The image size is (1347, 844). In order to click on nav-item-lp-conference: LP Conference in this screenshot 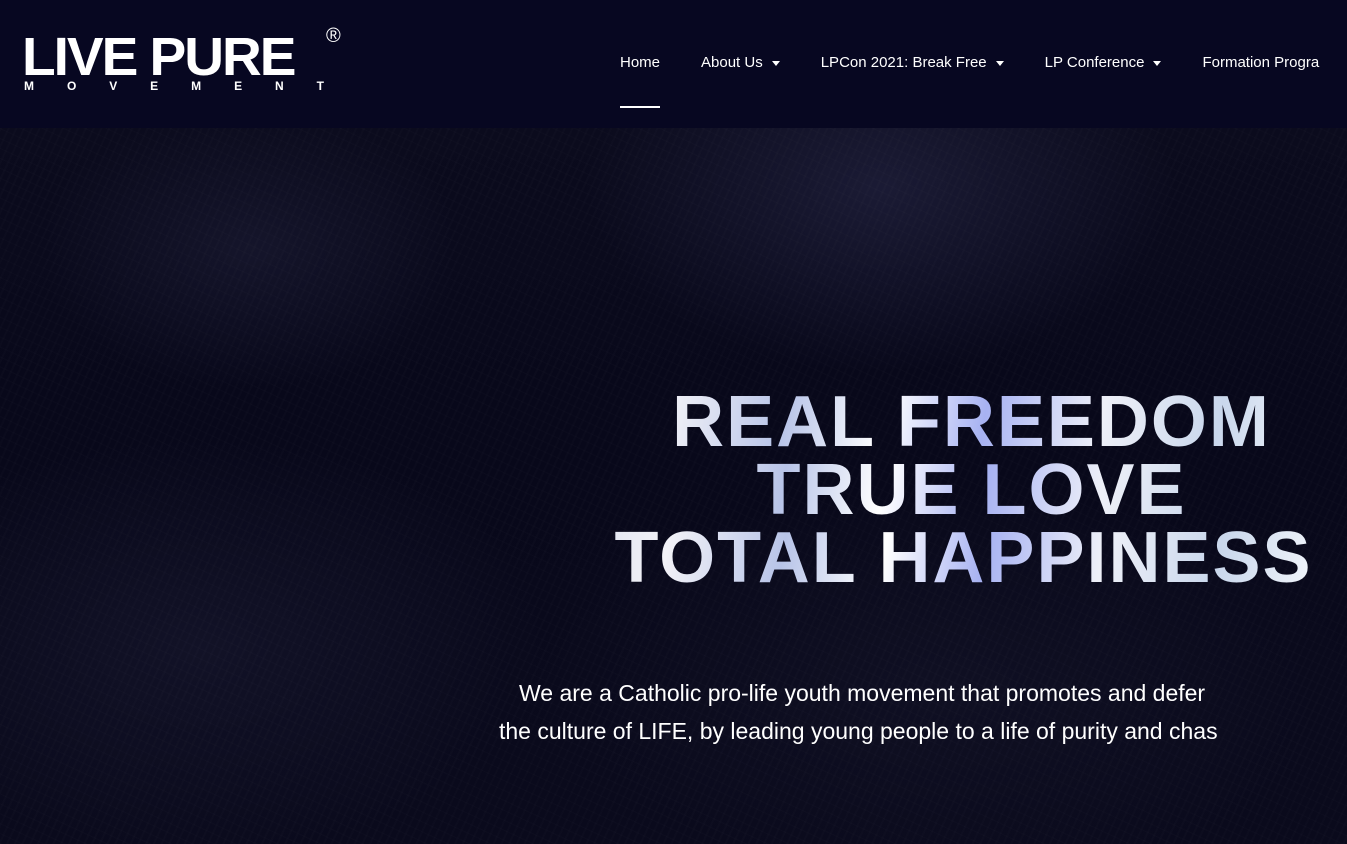, I will do `click(1103, 36)`.